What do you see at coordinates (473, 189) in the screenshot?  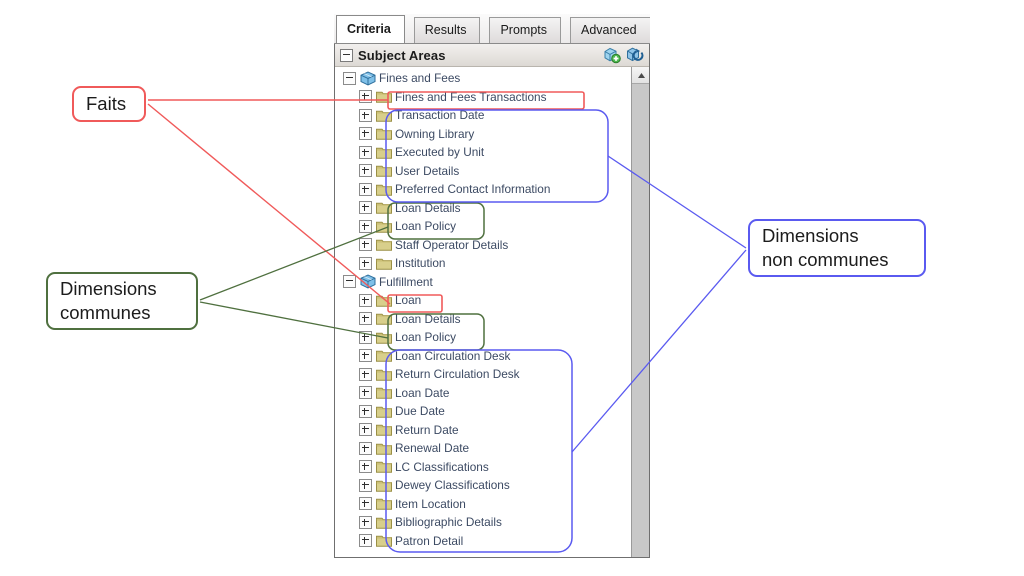 I see `tree-item-label: Preferred Contact Information` at bounding box center [473, 189].